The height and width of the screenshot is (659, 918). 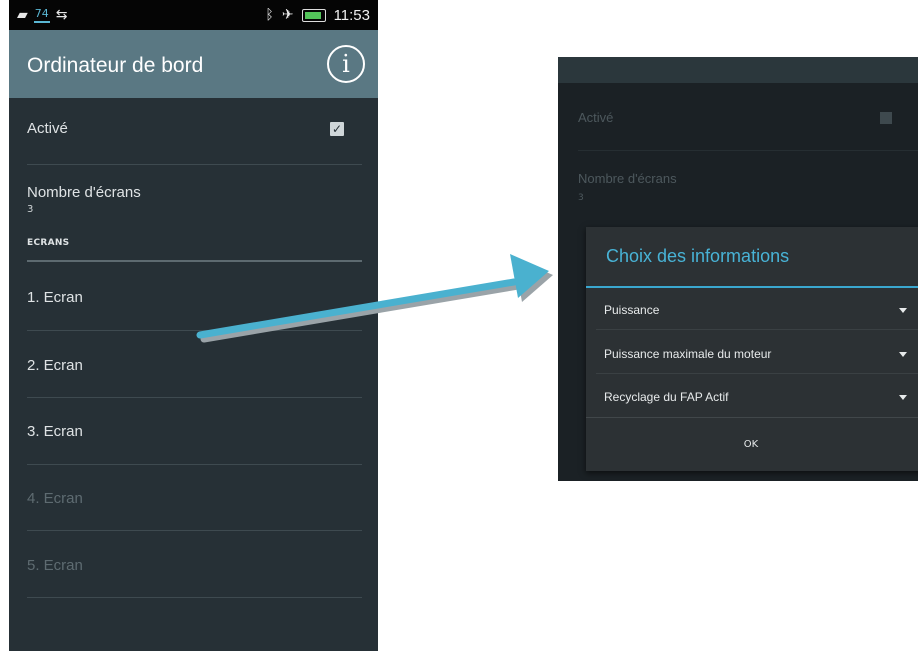 I want to click on transition-arrow, so click(x=374, y=298).